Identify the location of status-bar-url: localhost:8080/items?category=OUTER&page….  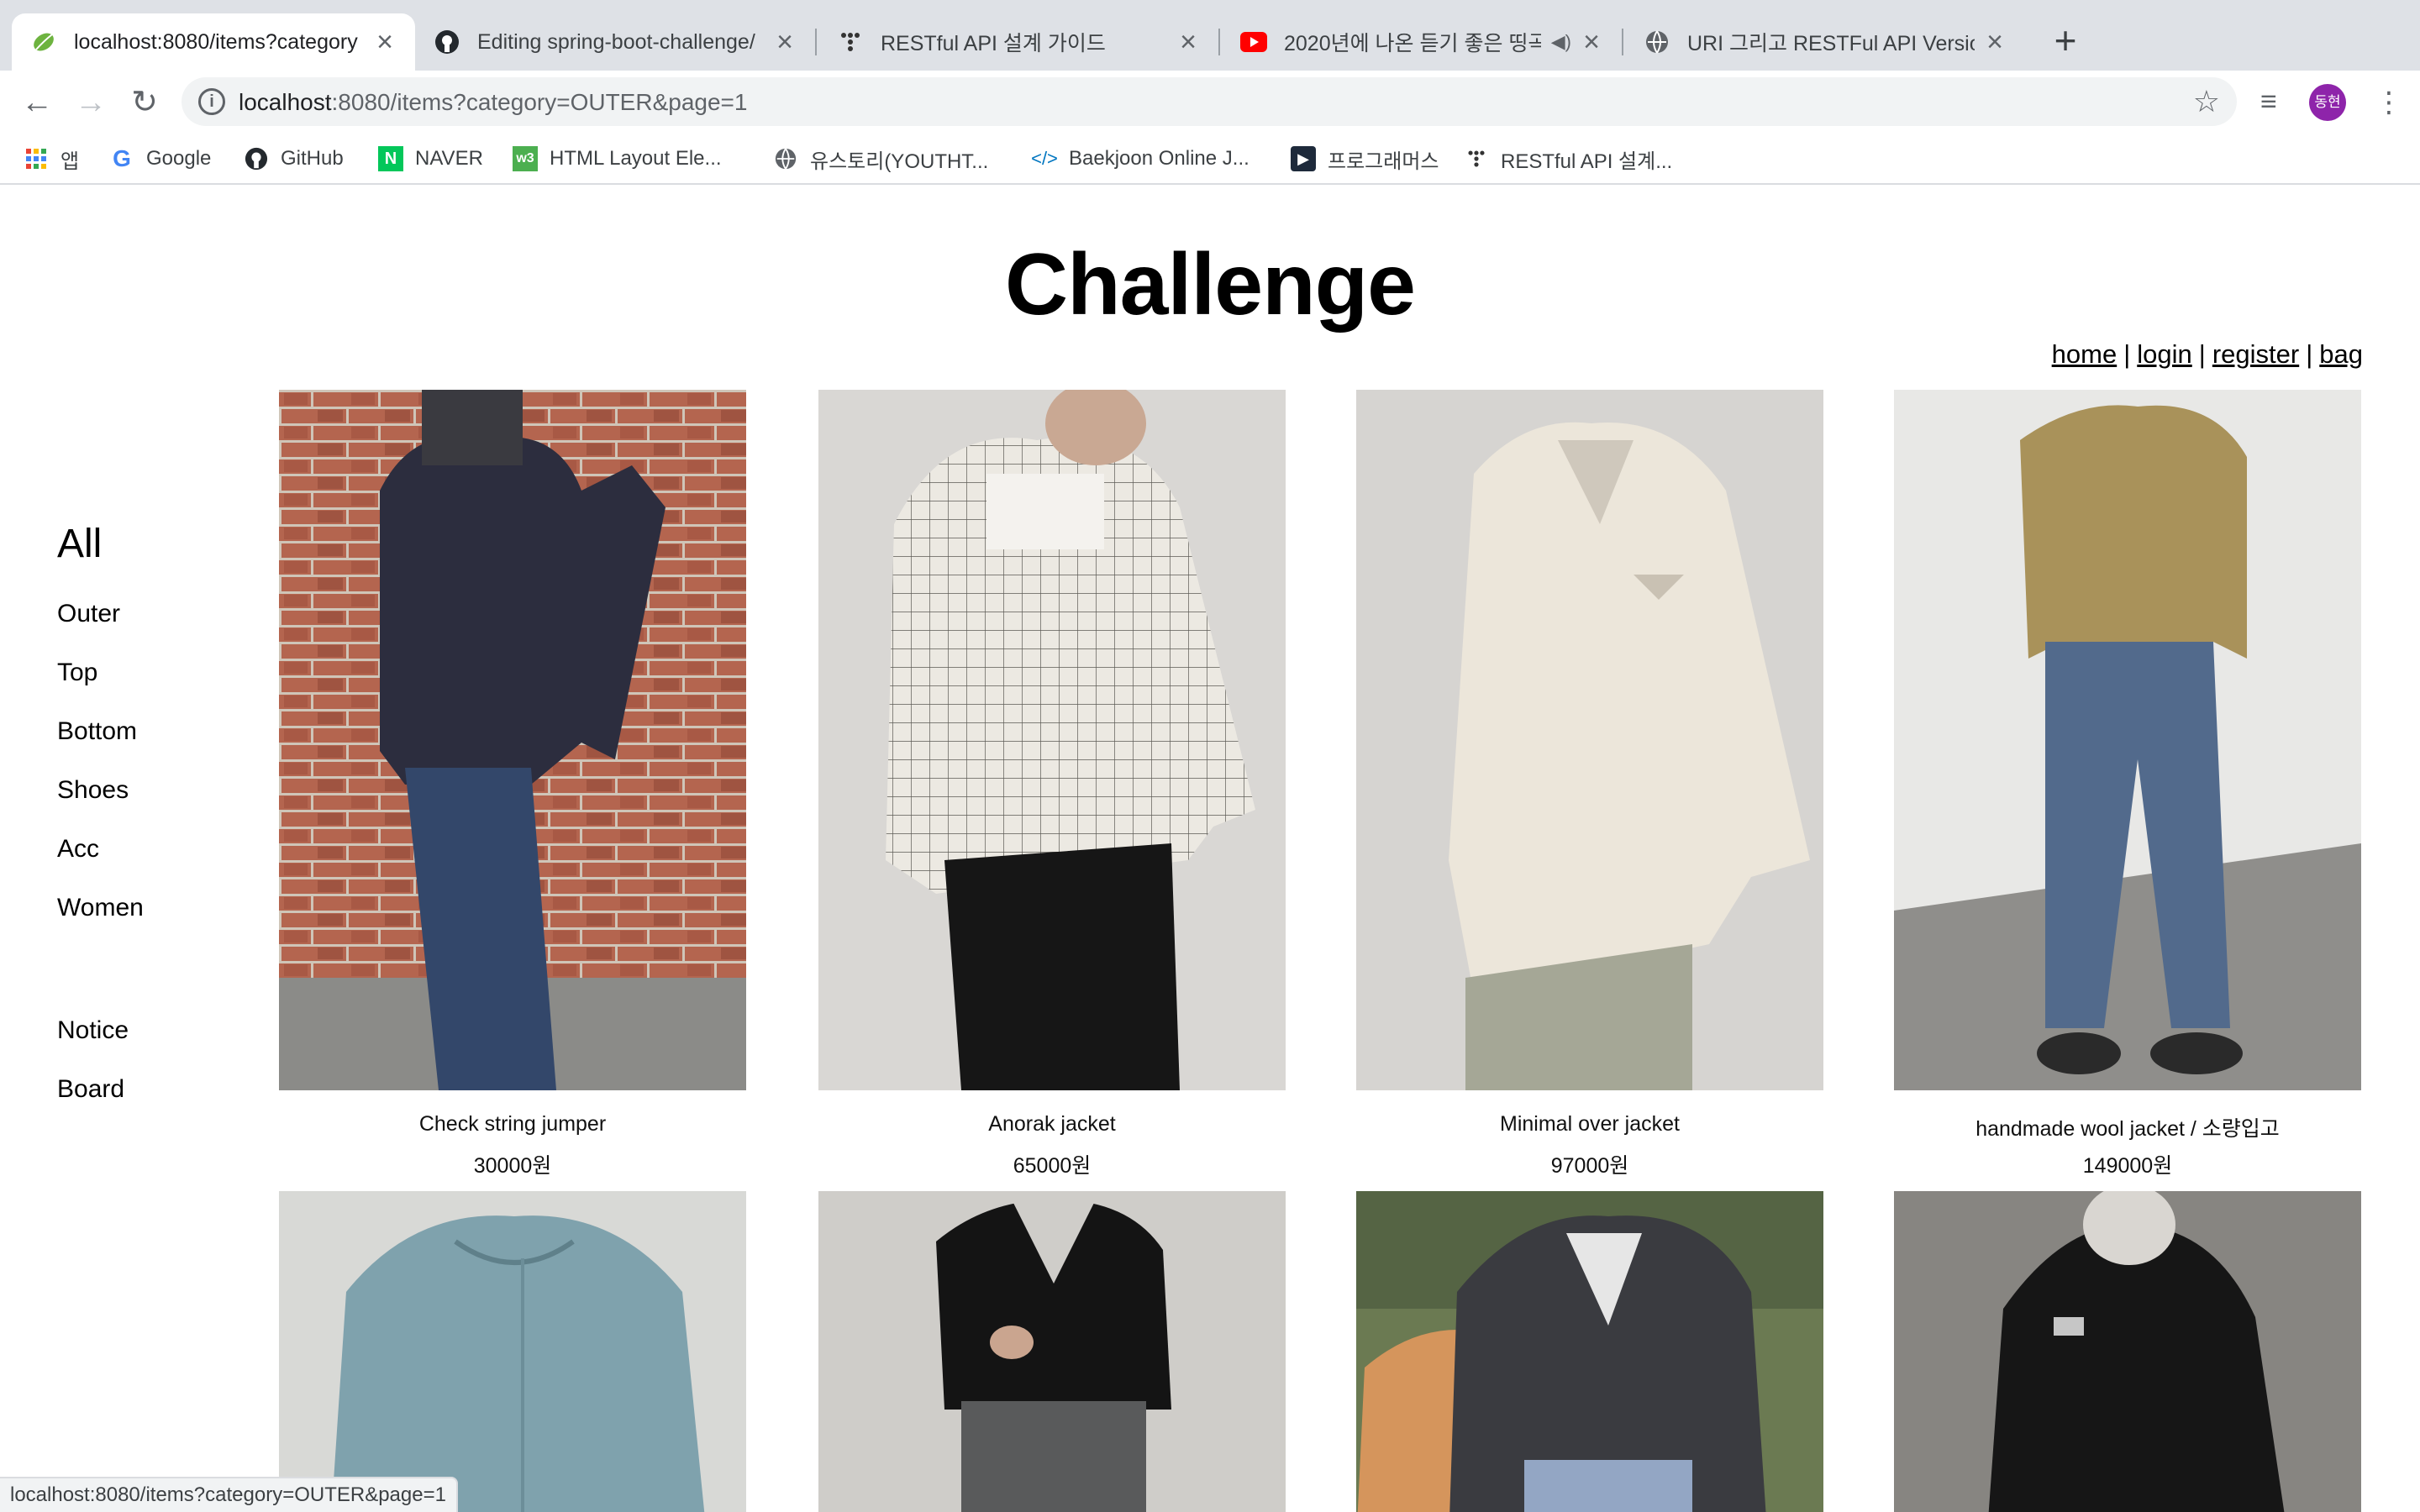
(229, 1494).